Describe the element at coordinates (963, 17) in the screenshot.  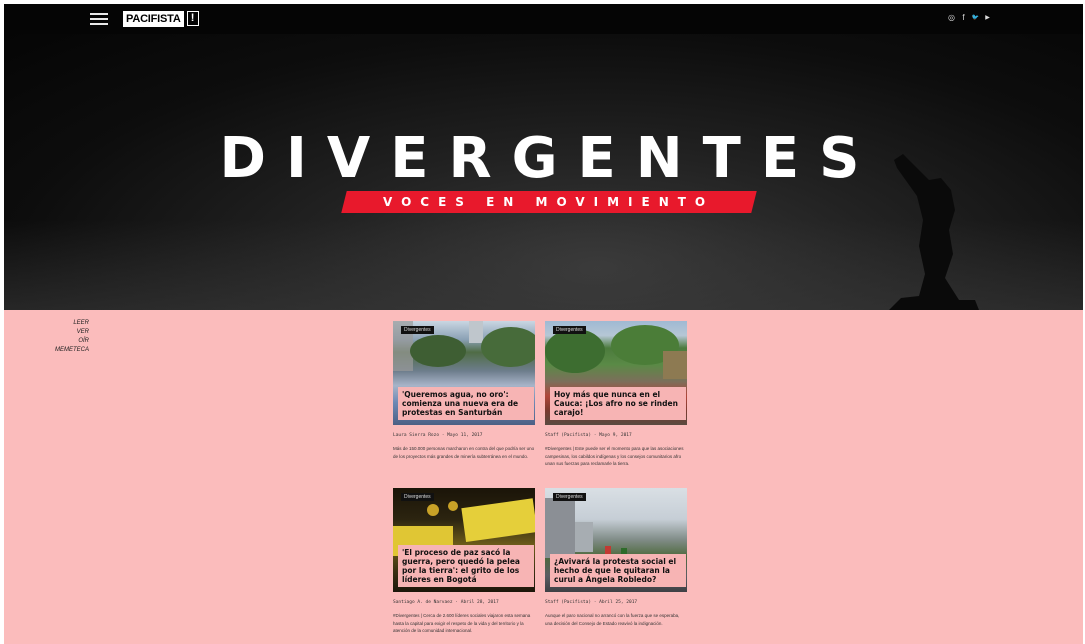
I see `facebook-icon: f` at that location.